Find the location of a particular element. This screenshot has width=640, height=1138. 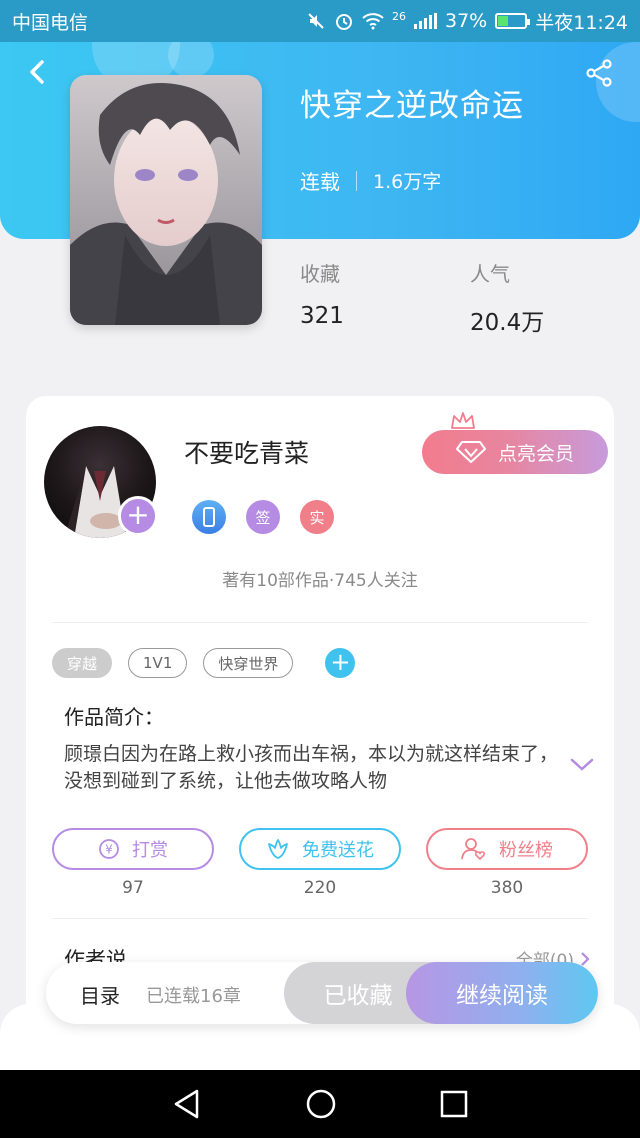

phone-icon is located at coordinates (209, 517).